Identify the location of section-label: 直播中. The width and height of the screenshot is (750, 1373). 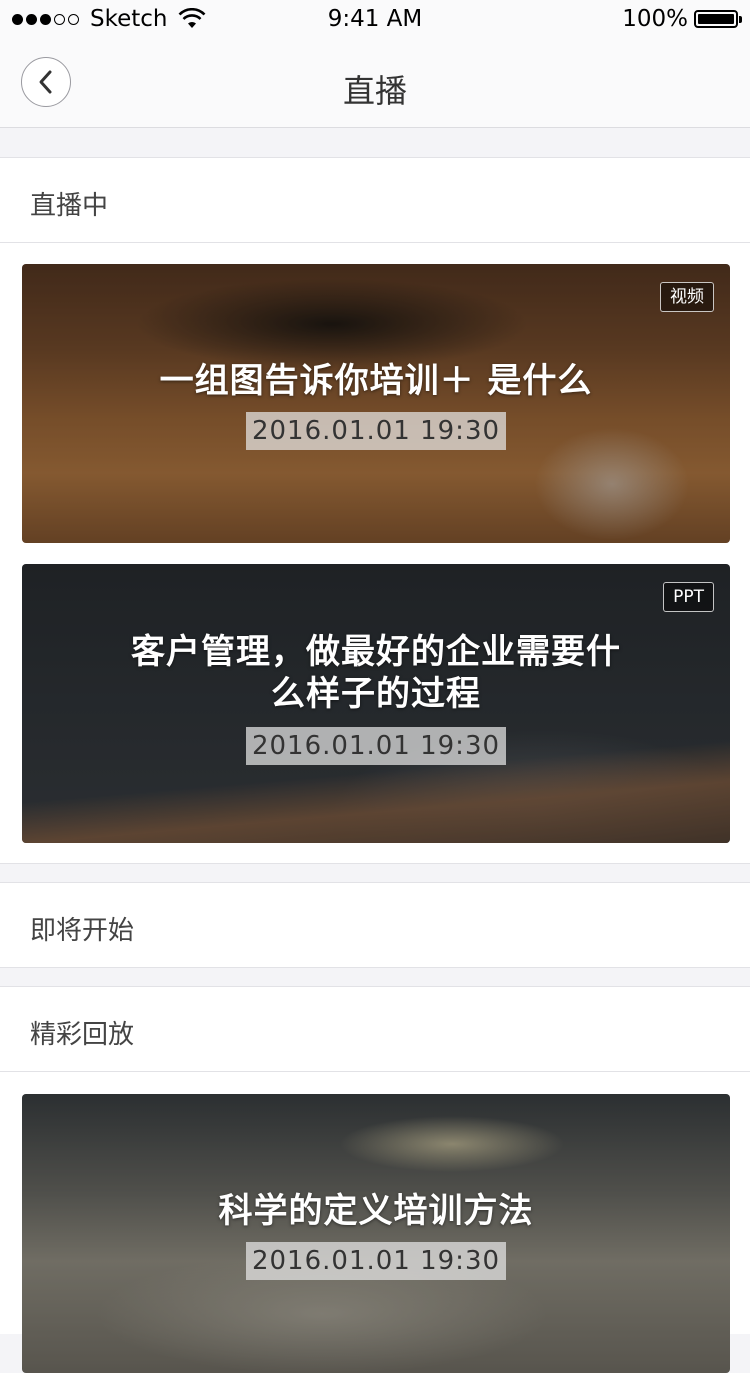
(69, 206).